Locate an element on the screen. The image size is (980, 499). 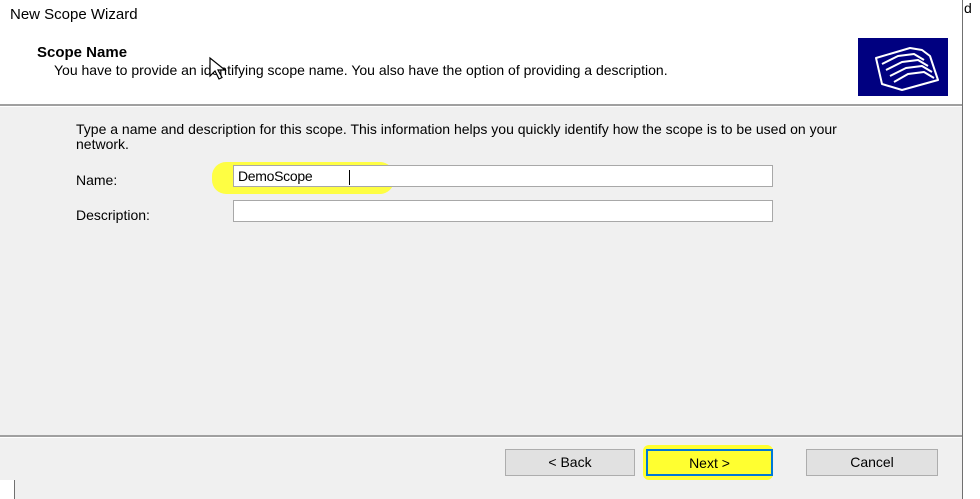
next-button: Next > is located at coordinates (709, 462).